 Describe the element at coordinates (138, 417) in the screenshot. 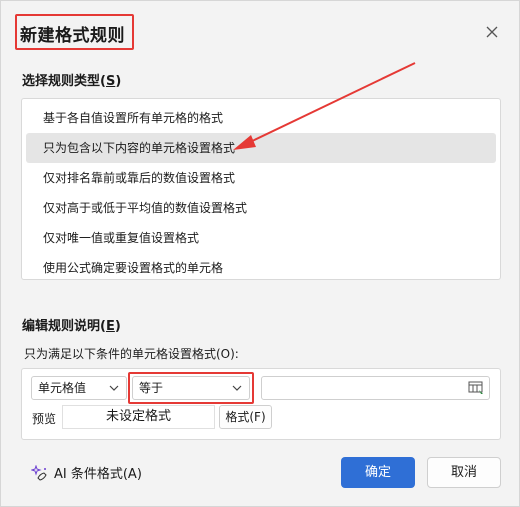

I see `preview-box: 未设定格式` at that location.